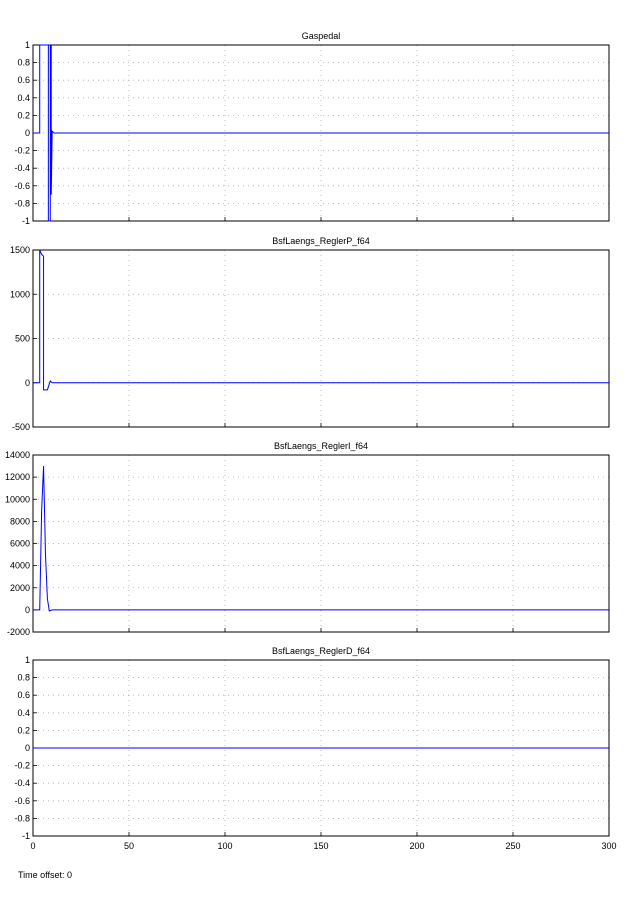 The height and width of the screenshot is (900, 636). I want to click on x-tick-label: 100, so click(224, 846).